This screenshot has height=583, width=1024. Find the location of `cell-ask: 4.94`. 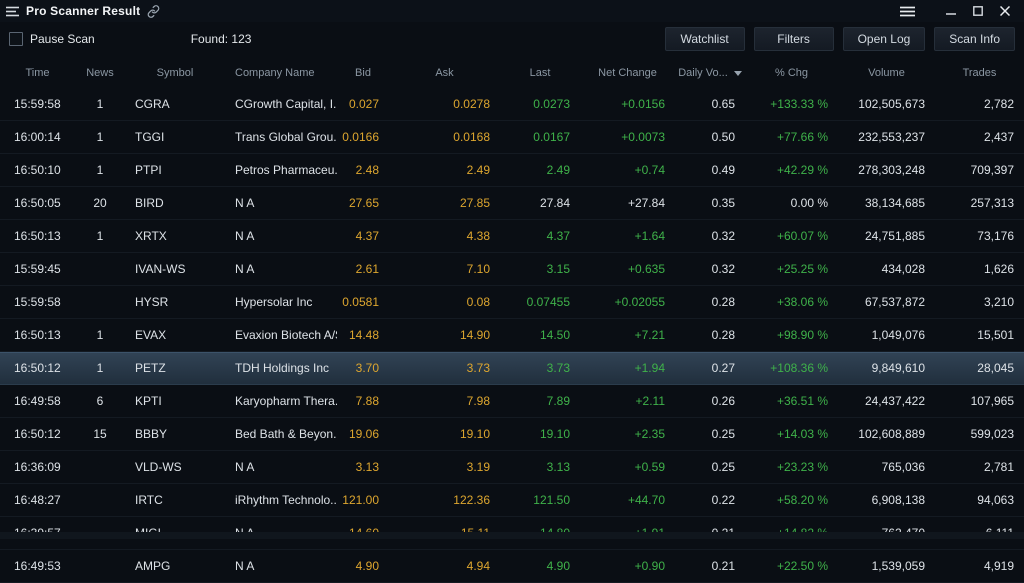

cell-ask: 4.94 is located at coordinates (444, 566).